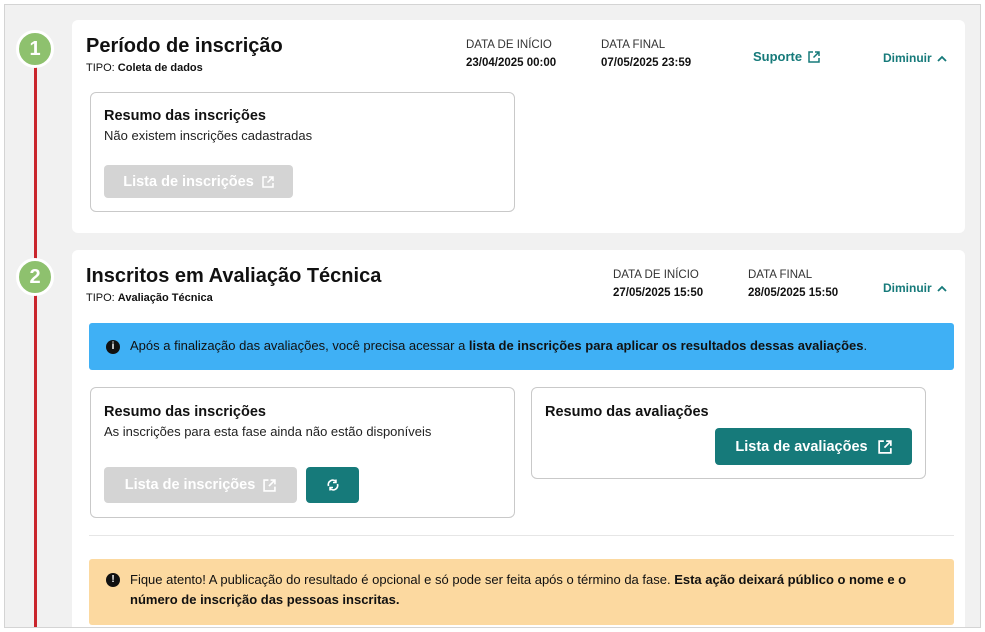 The image size is (985, 632). I want to click on phase-type: TIPO: Avaliação Técnica, so click(149, 298).